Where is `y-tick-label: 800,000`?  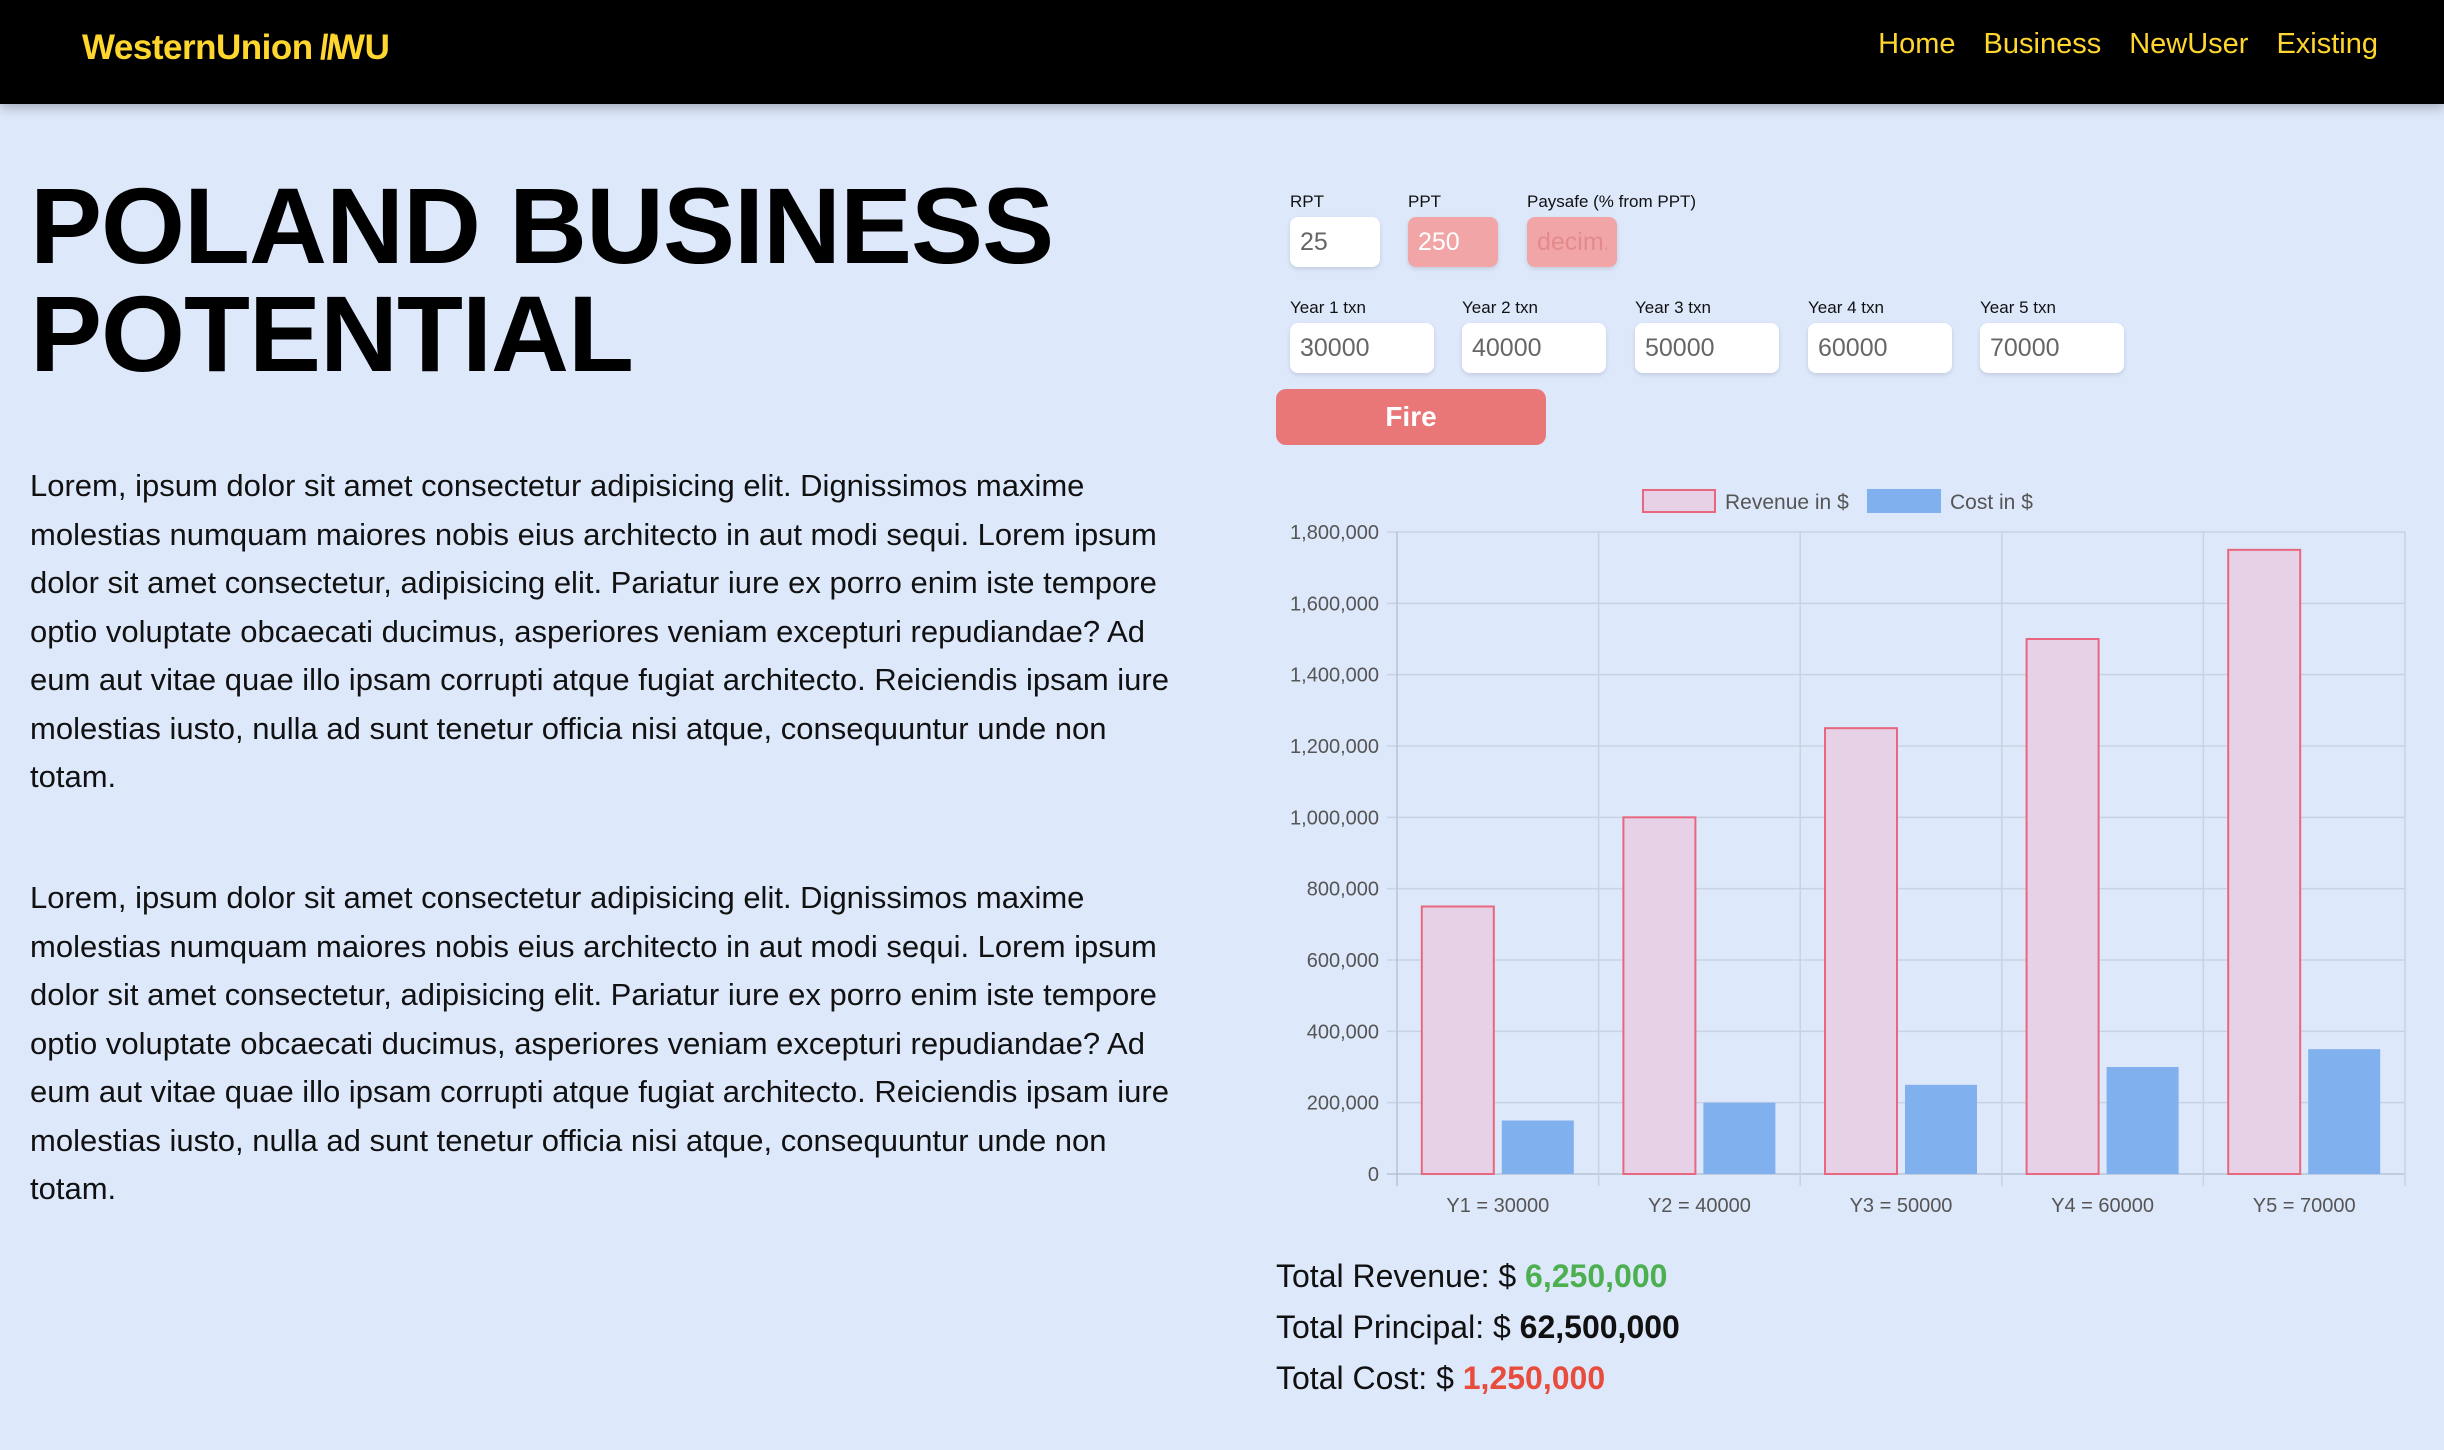 y-tick-label: 800,000 is located at coordinates (1343, 890).